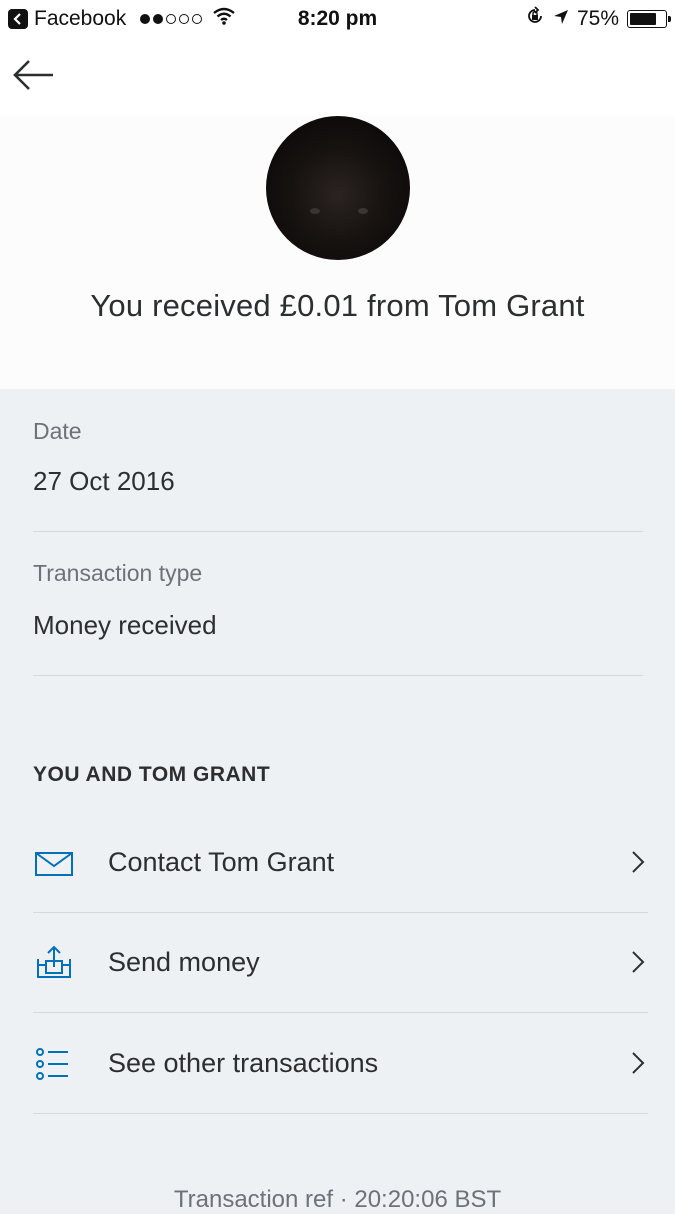 This screenshot has width=675, height=1214. I want to click on send-money-button: Send money, so click(337, 963).